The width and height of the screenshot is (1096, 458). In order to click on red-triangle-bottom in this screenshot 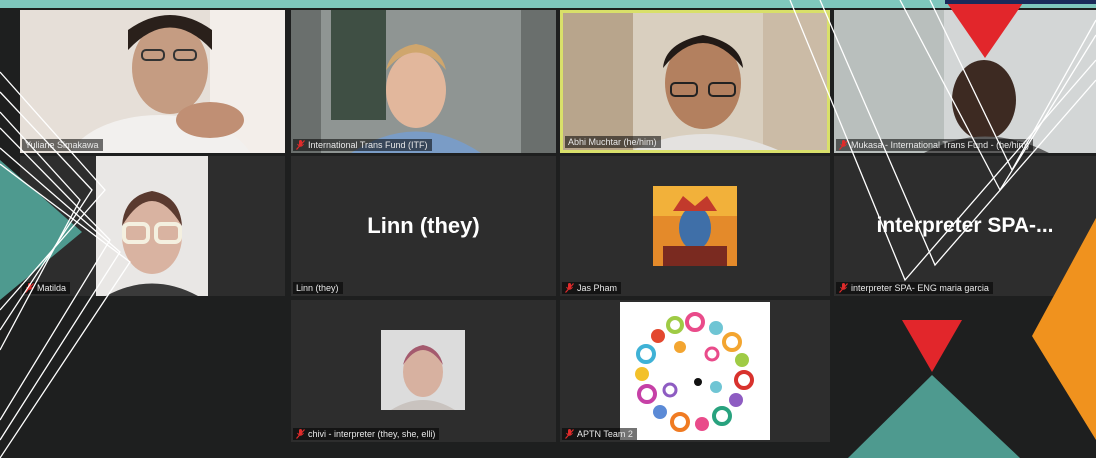, I will do `click(932, 346)`.